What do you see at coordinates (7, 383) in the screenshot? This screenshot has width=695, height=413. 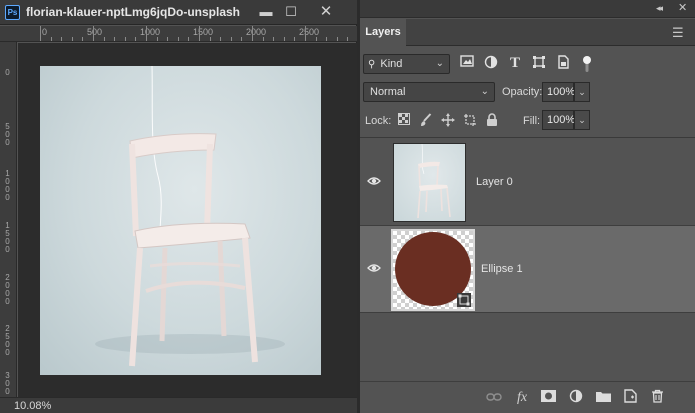 I see `ruler-label: 300` at bounding box center [7, 383].